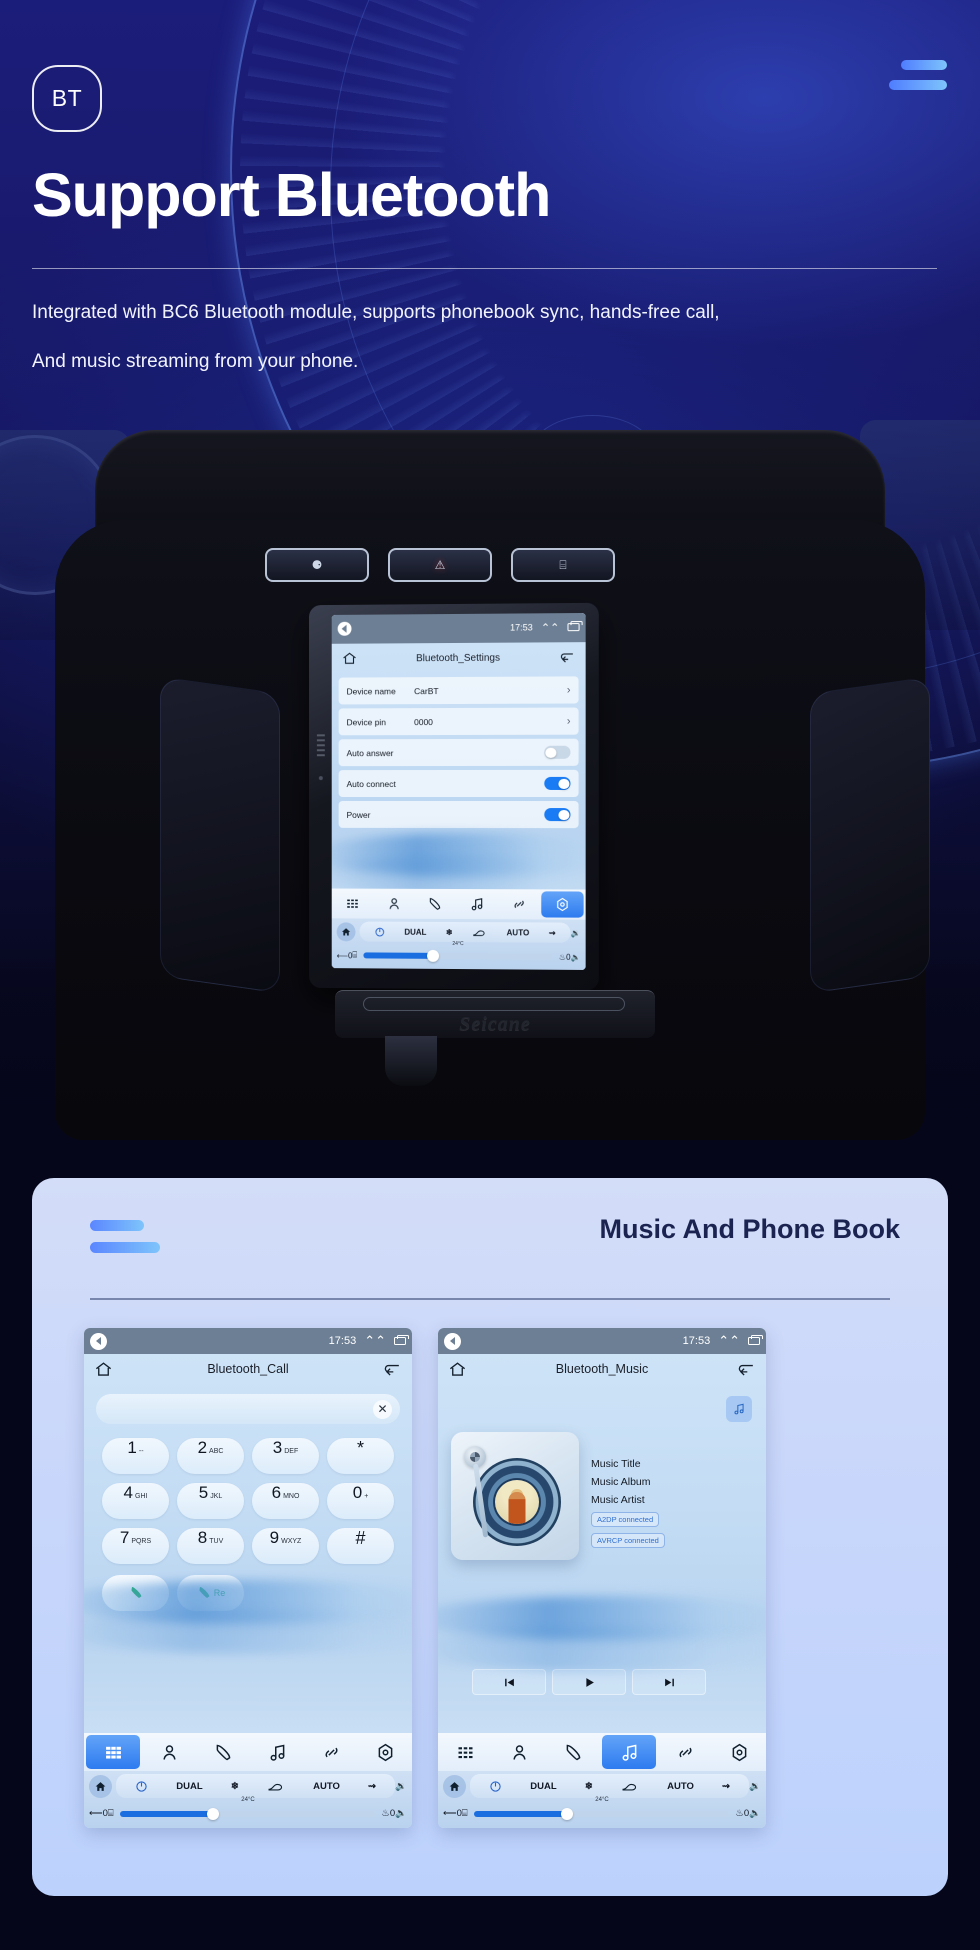 This screenshot has width=980, height=1950. Describe the element at coordinates (557, 753) in the screenshot. I see `auto-answer-toggle` at that location.